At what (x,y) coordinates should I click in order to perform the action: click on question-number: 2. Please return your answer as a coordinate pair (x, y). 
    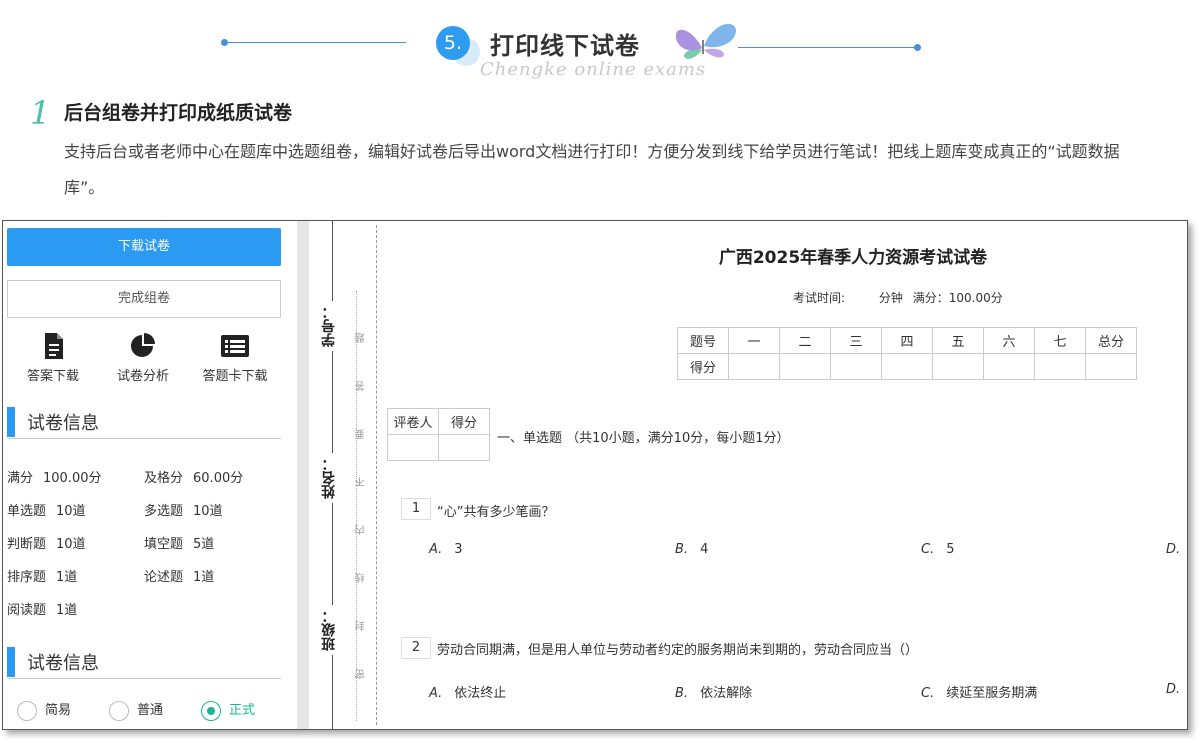
    Looking at the image, I should click on (416, 648).